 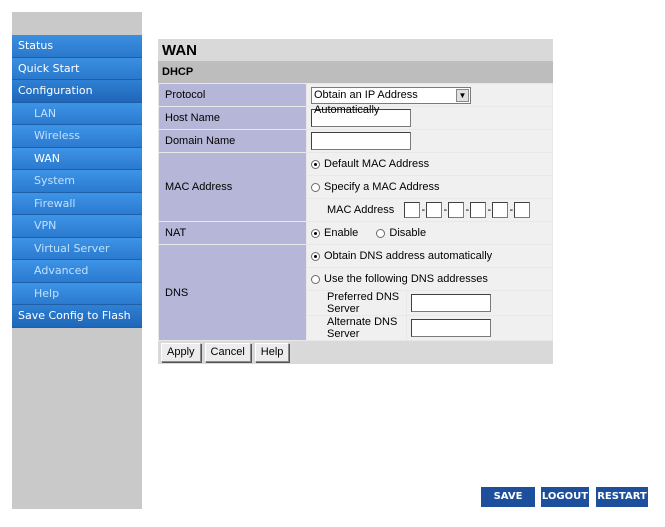 What do you see at coordinates (315, 164) in the screenshot?
I see `mac-default-radio` at bounding box center [315, 164].